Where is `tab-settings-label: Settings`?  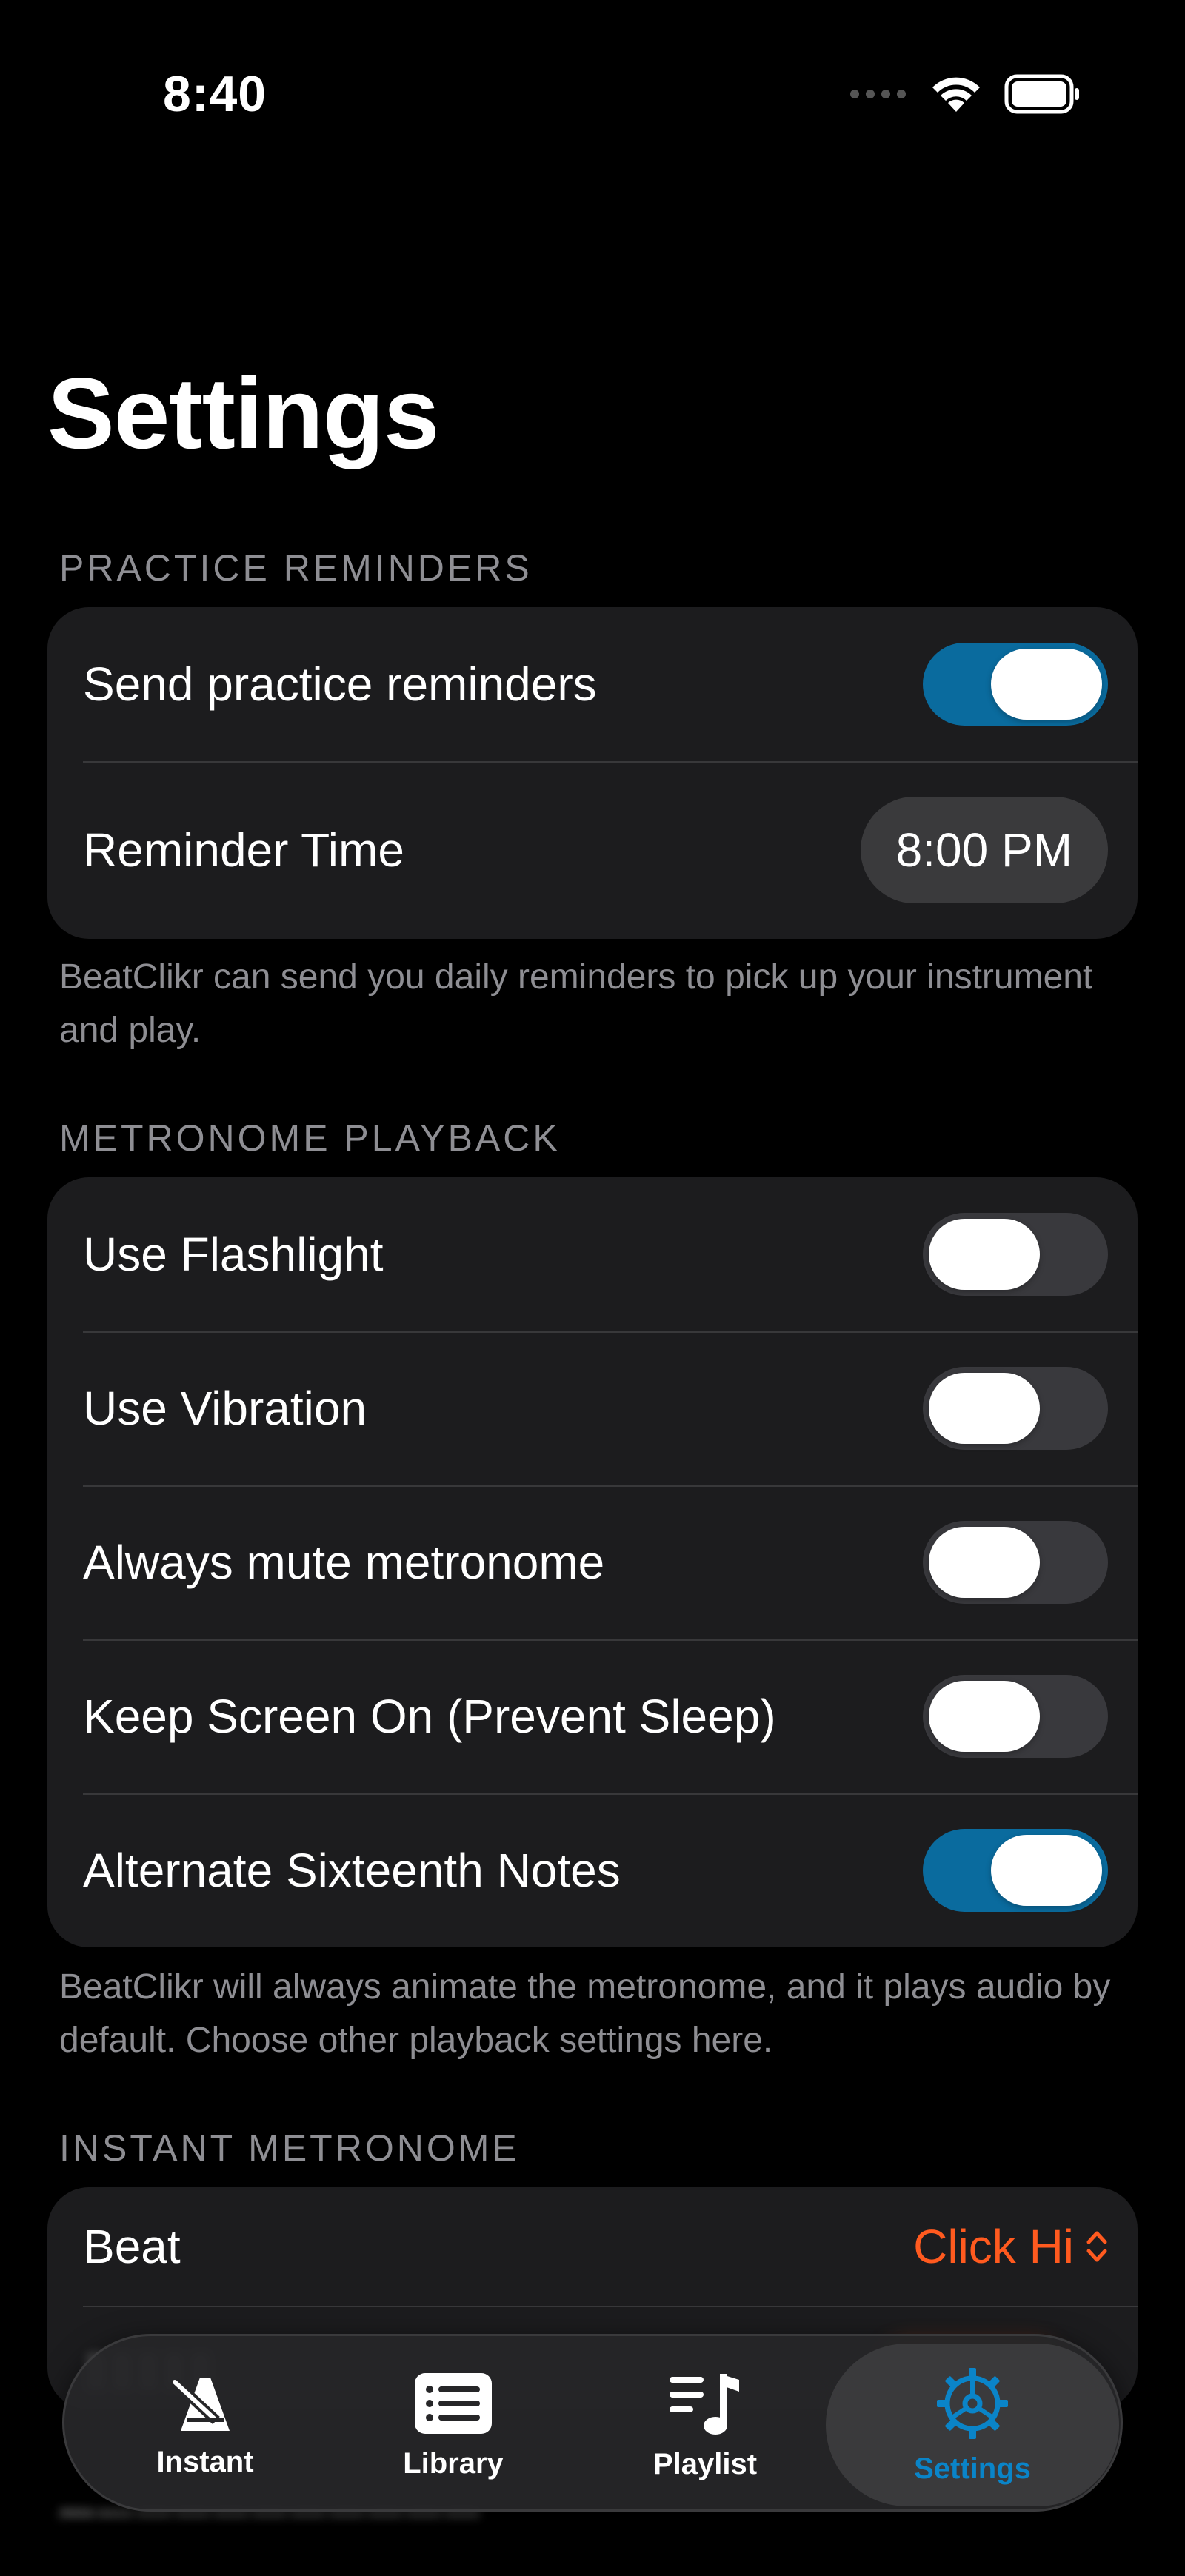
tab-settings-label: Settings is located at coordinates (972, 2468).